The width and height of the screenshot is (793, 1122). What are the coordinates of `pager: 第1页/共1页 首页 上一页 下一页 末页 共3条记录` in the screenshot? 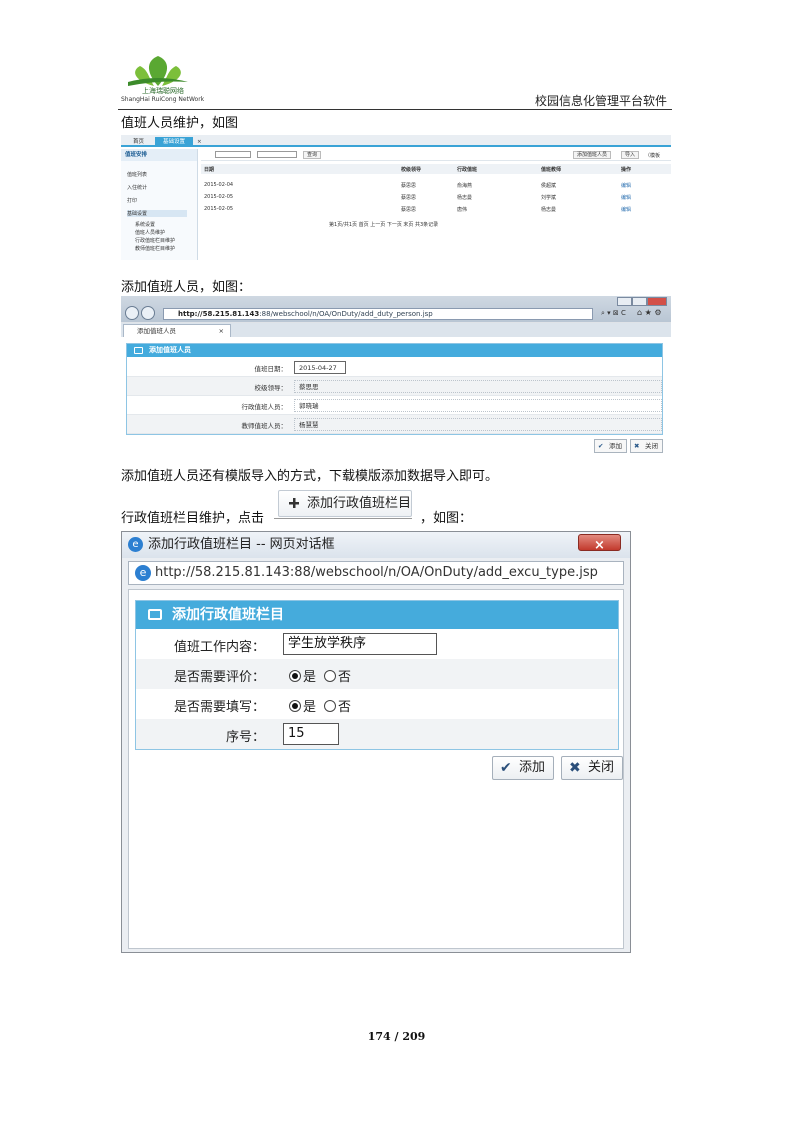 It's located at (383, 224).